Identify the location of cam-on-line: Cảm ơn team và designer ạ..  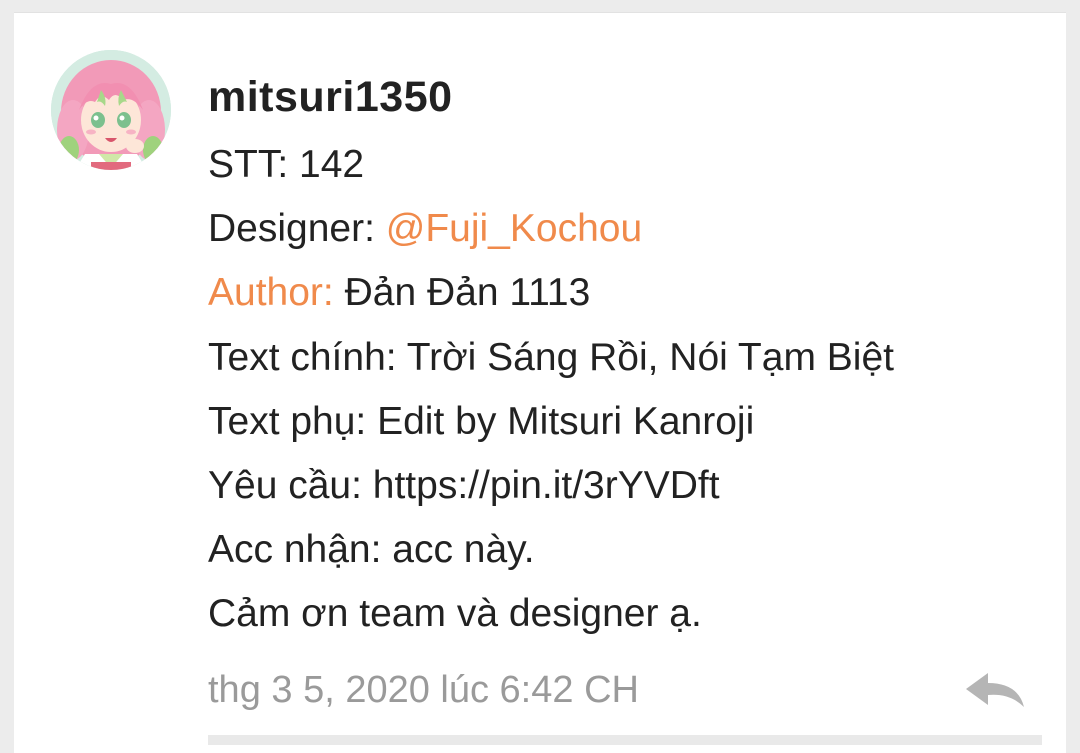
(455, 614).